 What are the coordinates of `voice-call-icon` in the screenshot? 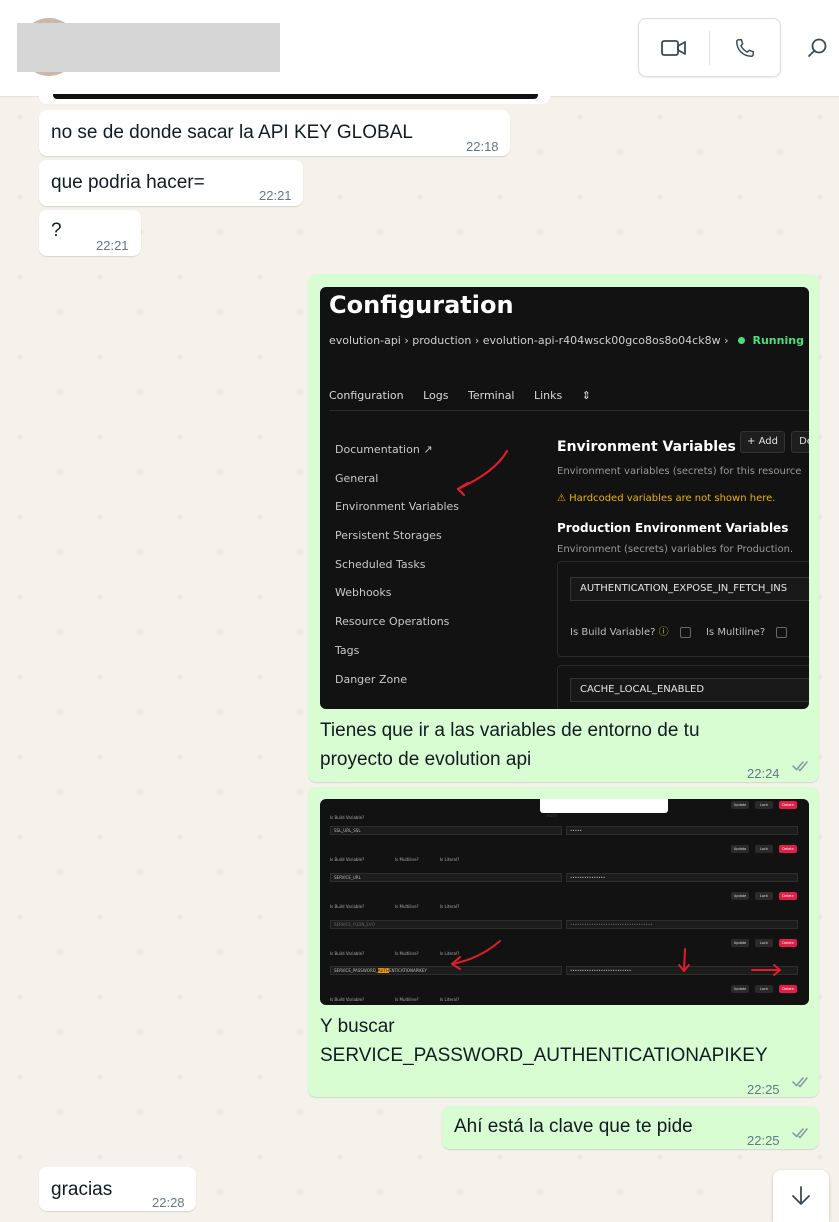 It's located at (745, 47).